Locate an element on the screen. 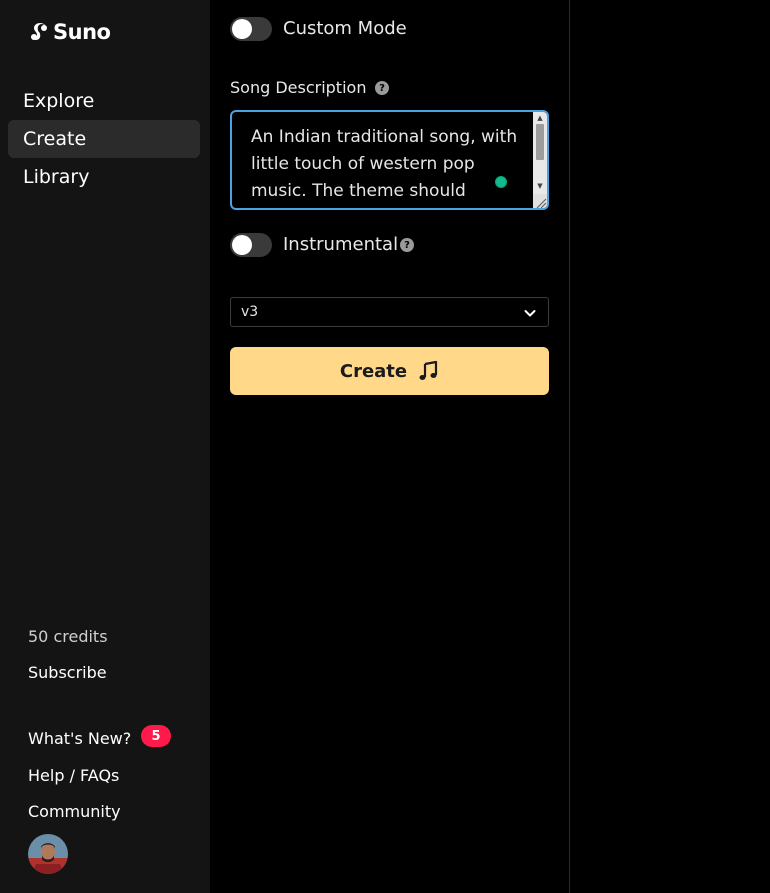  chevron-down-icon is located at coordinates (530, 313).